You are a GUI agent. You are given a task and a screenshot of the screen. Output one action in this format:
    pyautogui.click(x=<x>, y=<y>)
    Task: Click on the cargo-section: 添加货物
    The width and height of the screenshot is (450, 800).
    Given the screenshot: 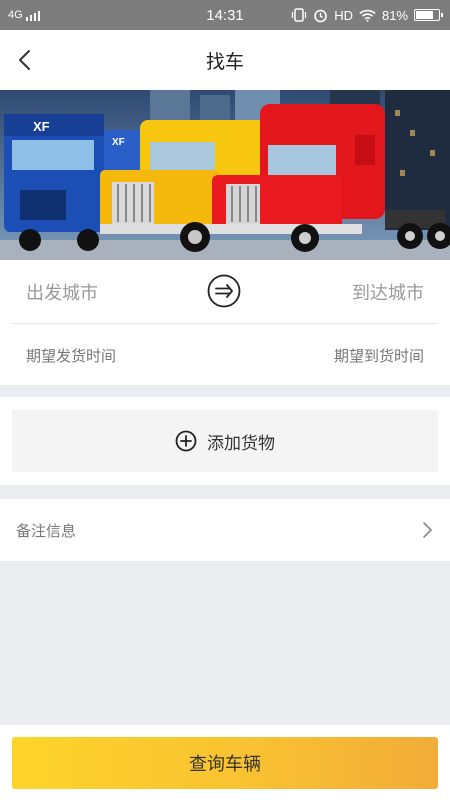 What is the action you would take?
    pyautogui.click(x=225, y=441)
    